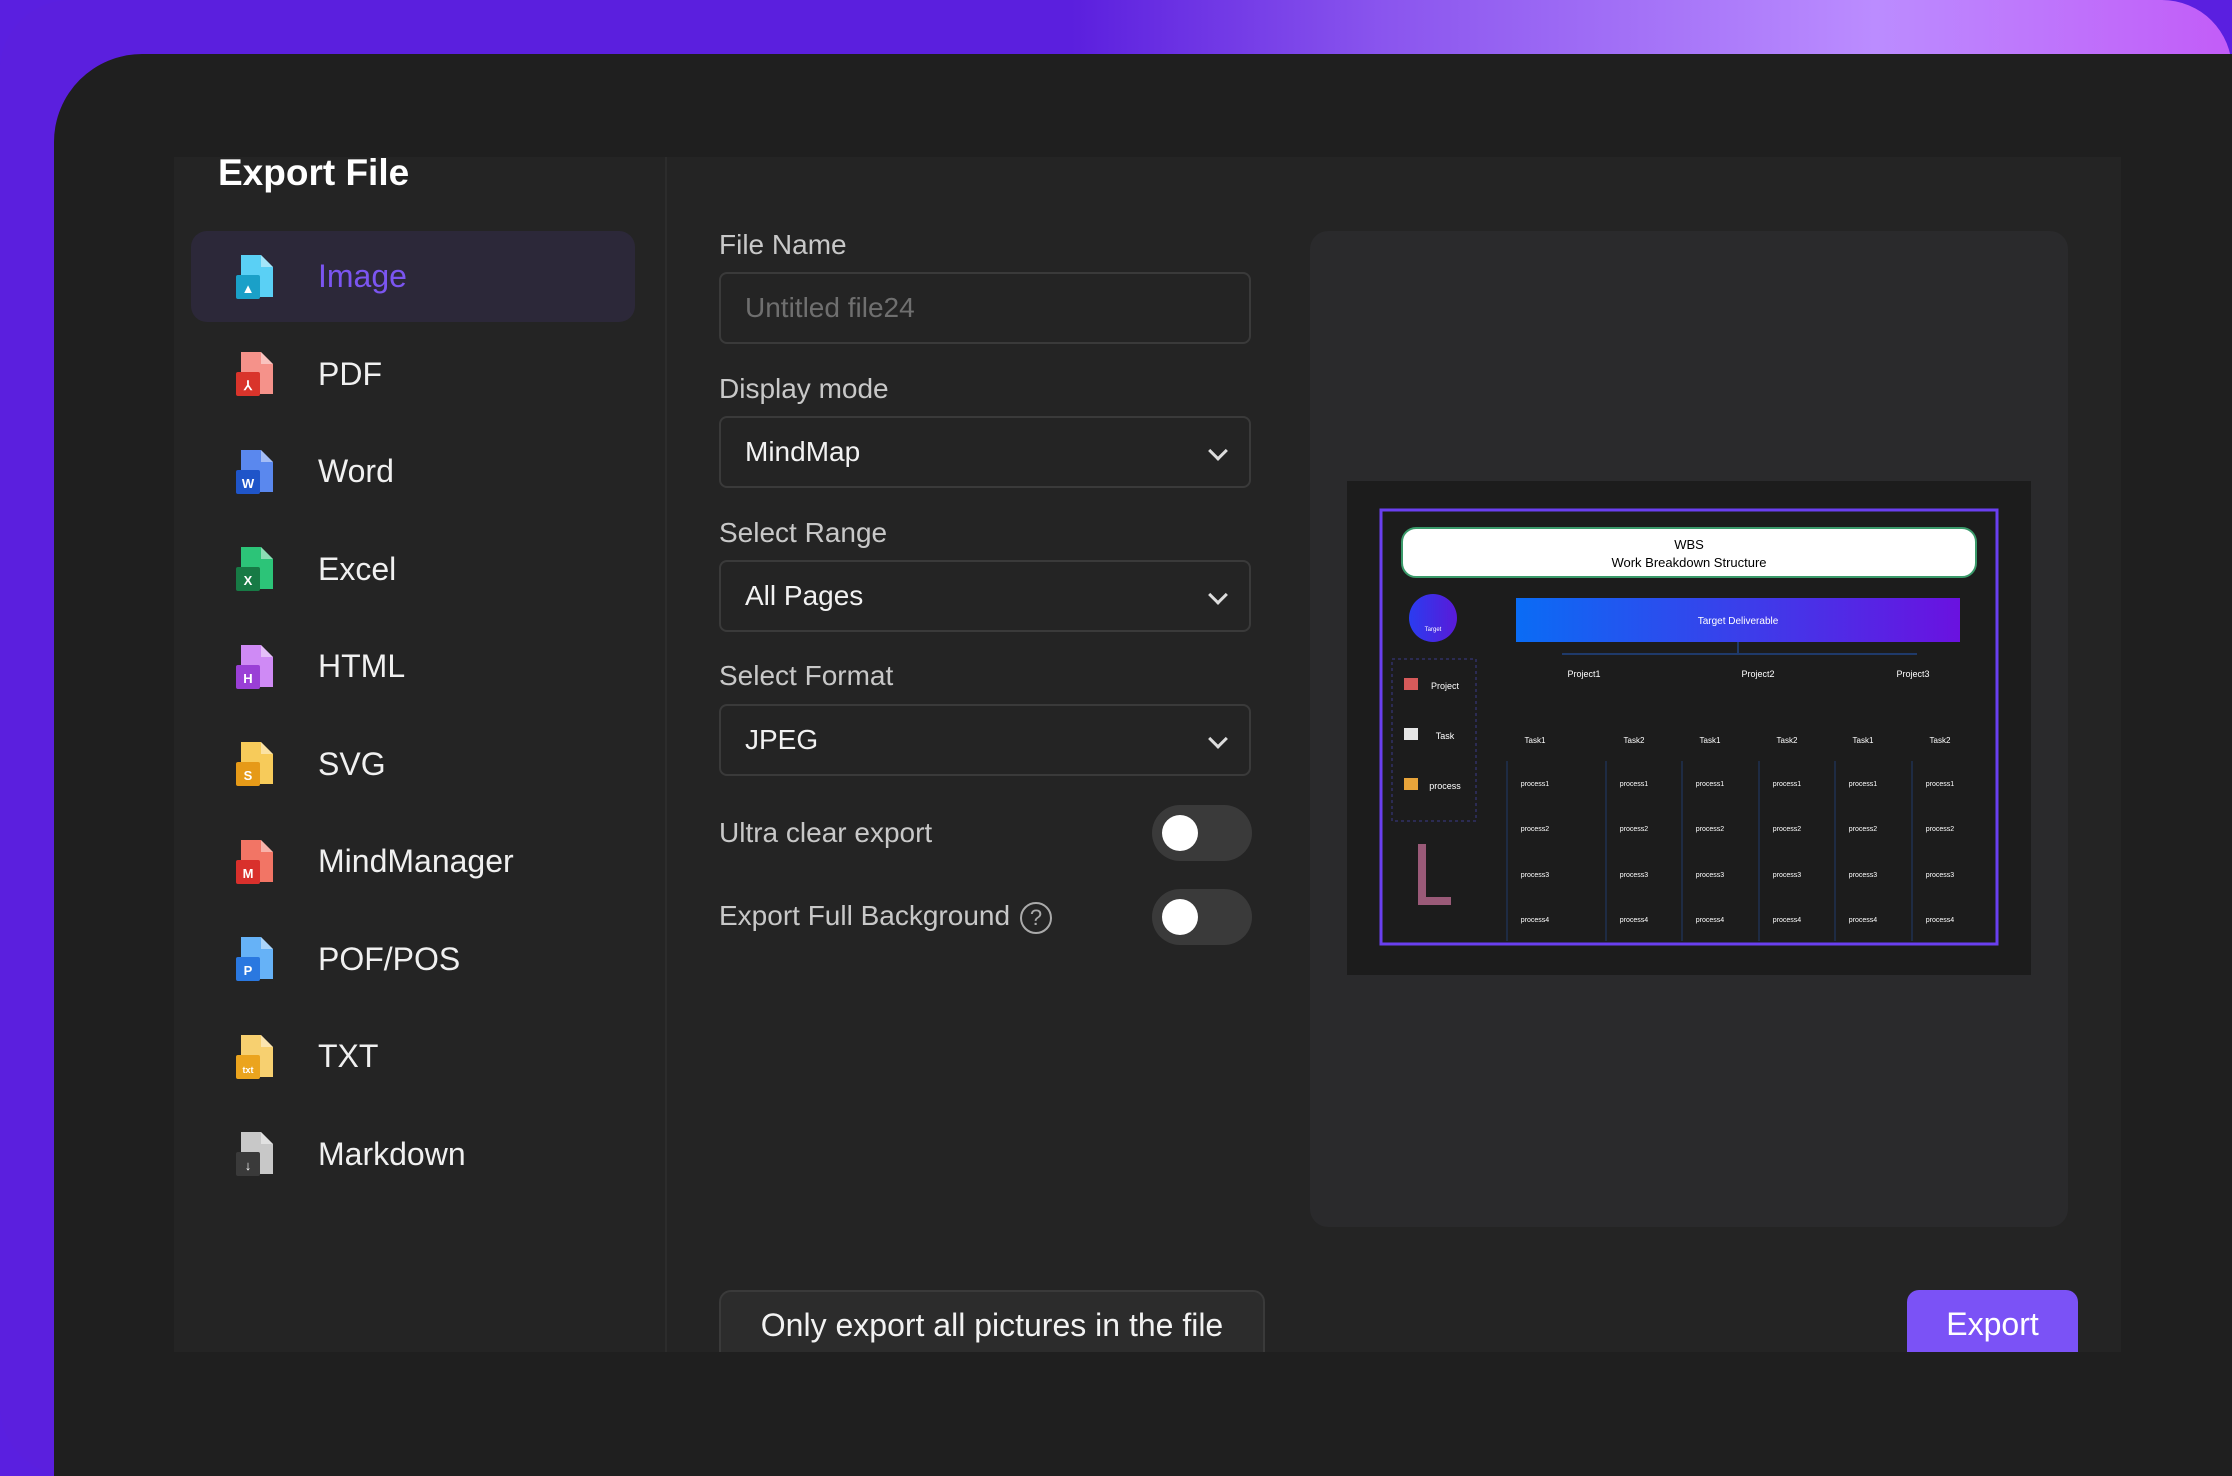 This screenshot has width=2232, height=1476. Describe the element at coordinates (985, 596) in the screenshot. I see `select-range-select: All Pages` at that location.